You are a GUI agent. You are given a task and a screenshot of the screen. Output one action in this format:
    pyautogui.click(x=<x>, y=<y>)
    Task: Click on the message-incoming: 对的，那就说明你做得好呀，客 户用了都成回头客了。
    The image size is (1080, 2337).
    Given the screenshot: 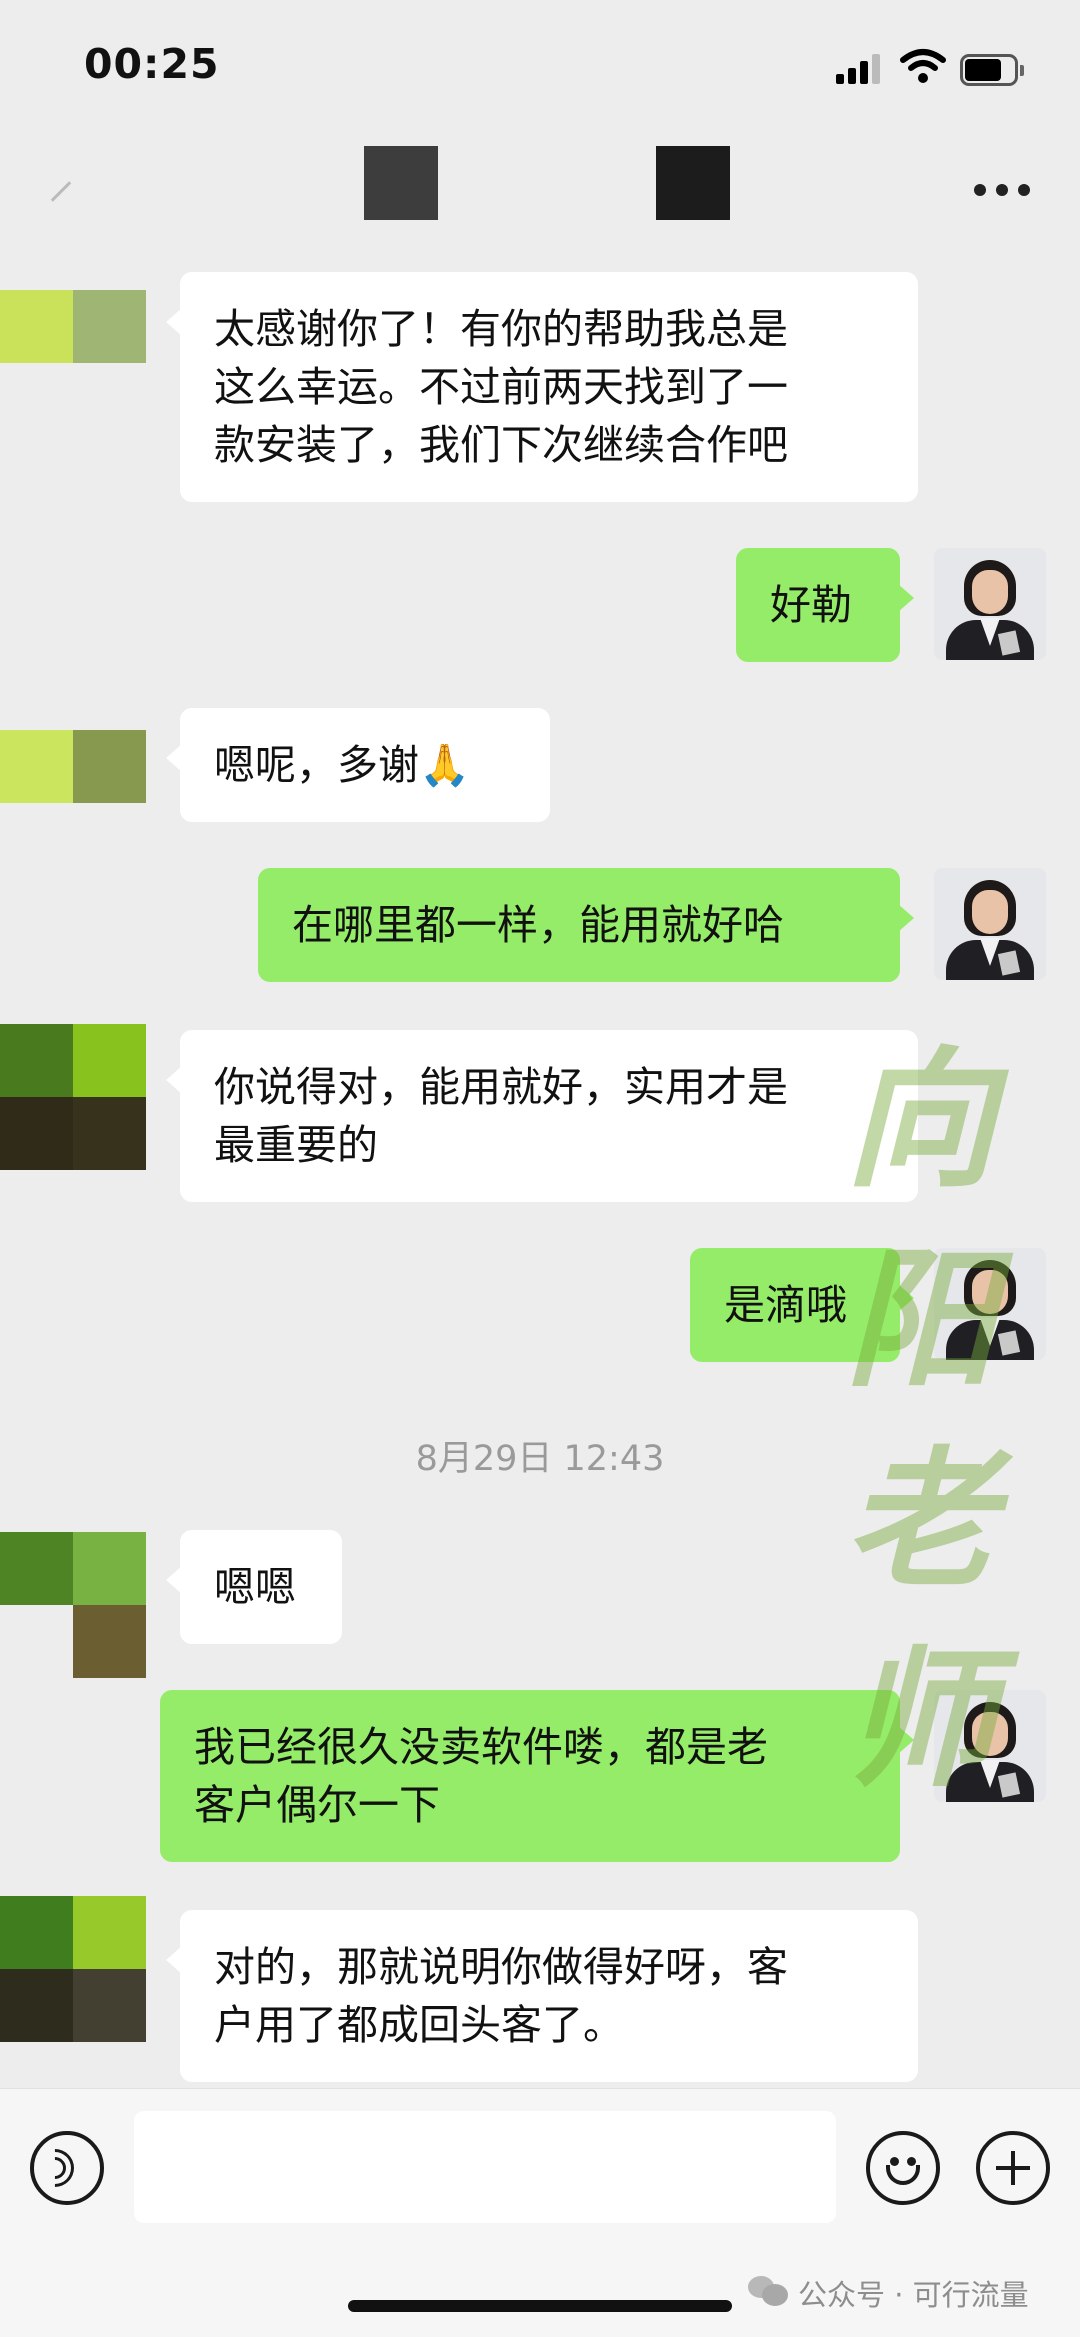 What is the action you would take?
    pyautogui.click(x=542, y=1996)
    